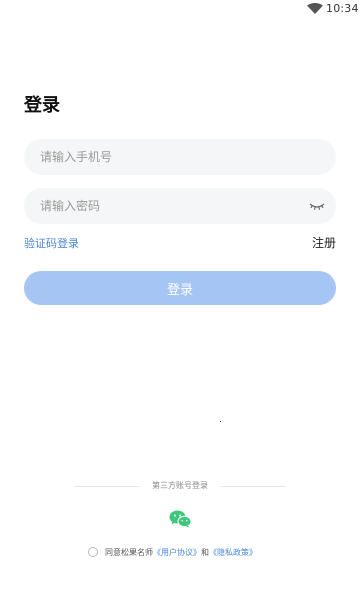 The width and height of the screenshot is (360, 600). What do you see at coordinates (180, 9) in the screenshot?
I see `status-bar: 10:34` at bounding box center [180, 9].